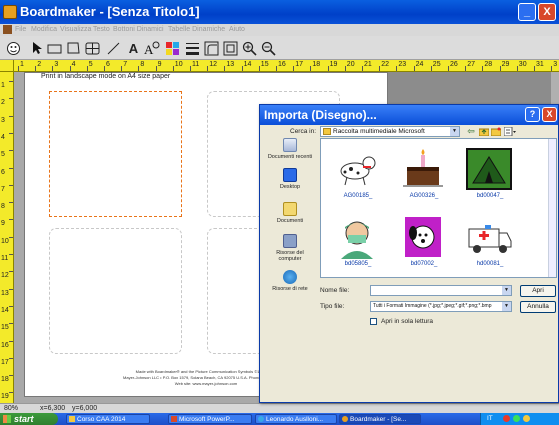 Image resolution: width=559 pixels, height=425 pixels. Describe the element at coordinates (20, 29) in the screenshot. I see `menu-file: File` at that location.